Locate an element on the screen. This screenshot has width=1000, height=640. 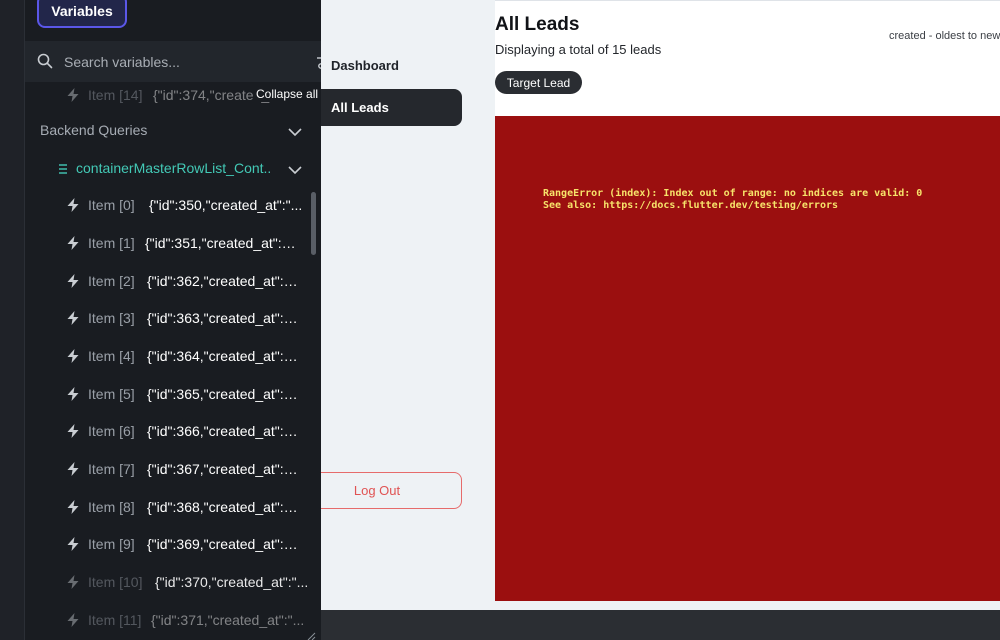
item-label: Item [4] is located at coordinates (111, 356).